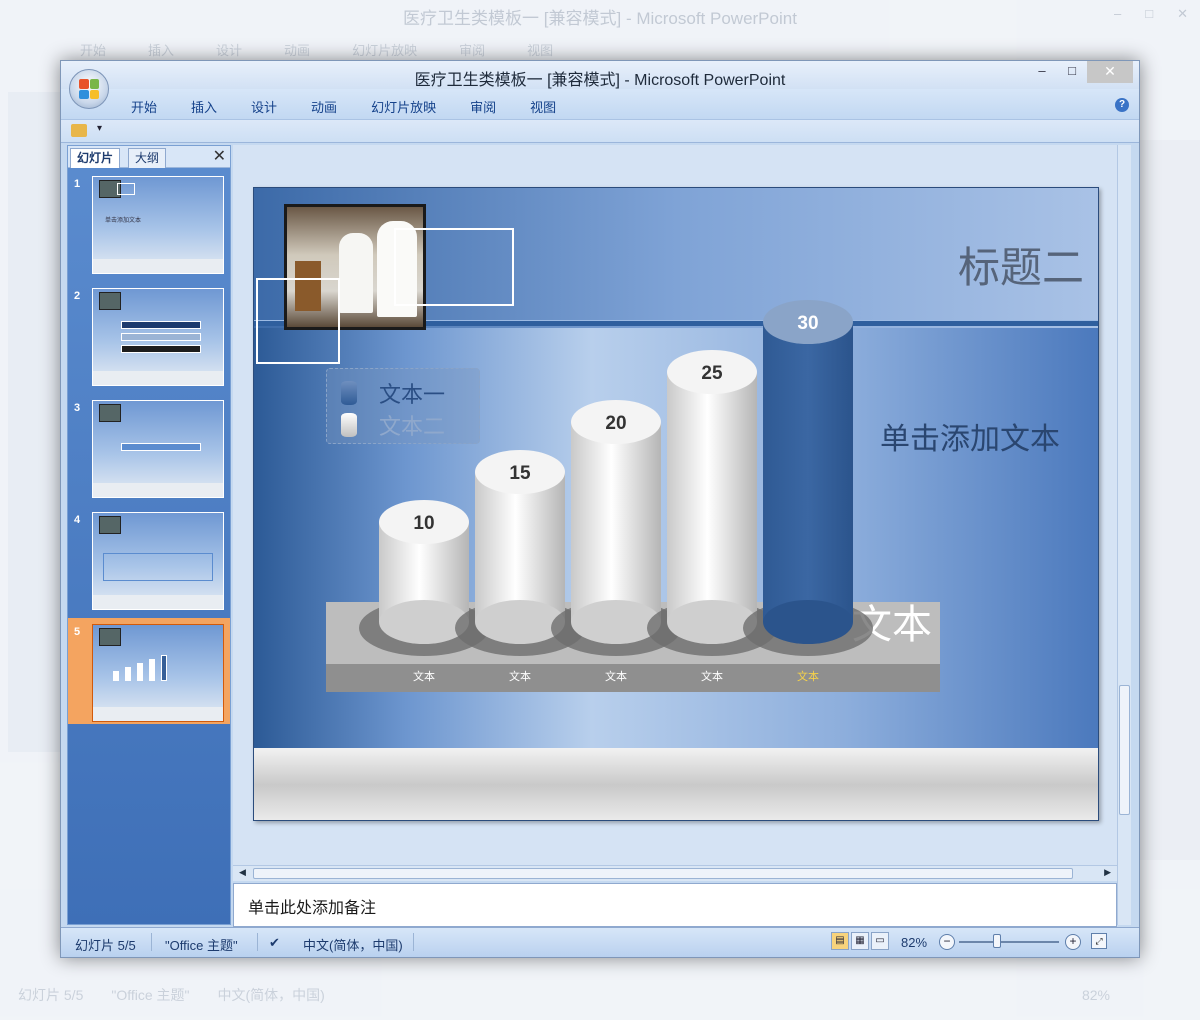 The height and width of the screenshot is (1020, 1200). Describe the element at coordinates (1122, 105) in the screenshot. I see `help-icon: ?` at that location.